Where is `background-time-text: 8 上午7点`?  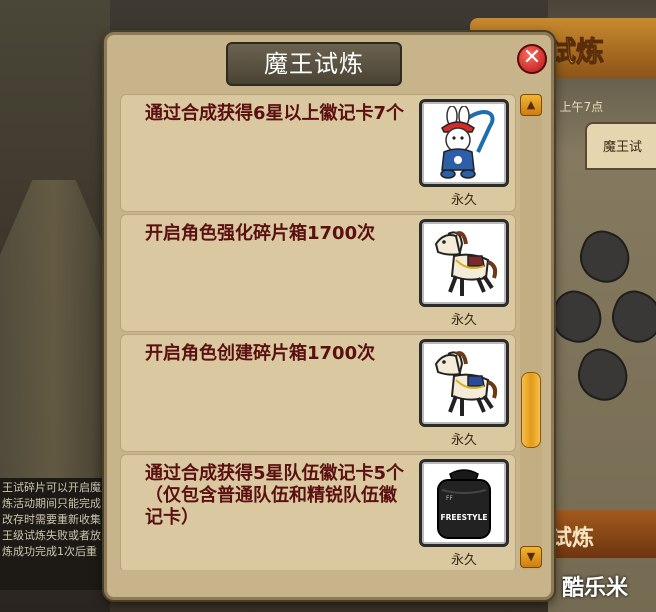
background-time-text: 8 上午7点 is located at coordinates (576, 107).